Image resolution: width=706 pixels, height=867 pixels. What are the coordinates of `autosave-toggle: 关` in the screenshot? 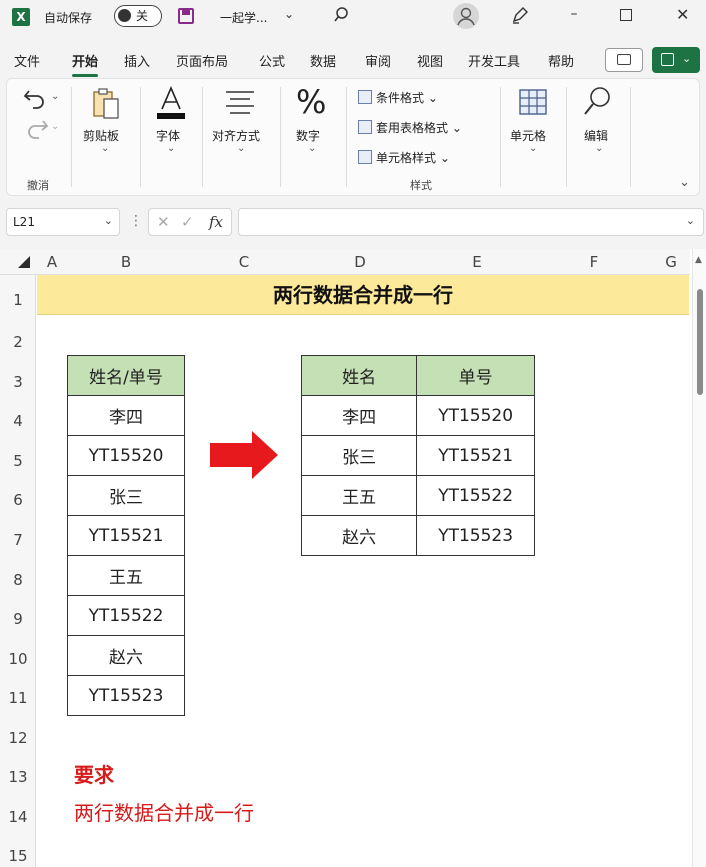 It's located at (138, 16).